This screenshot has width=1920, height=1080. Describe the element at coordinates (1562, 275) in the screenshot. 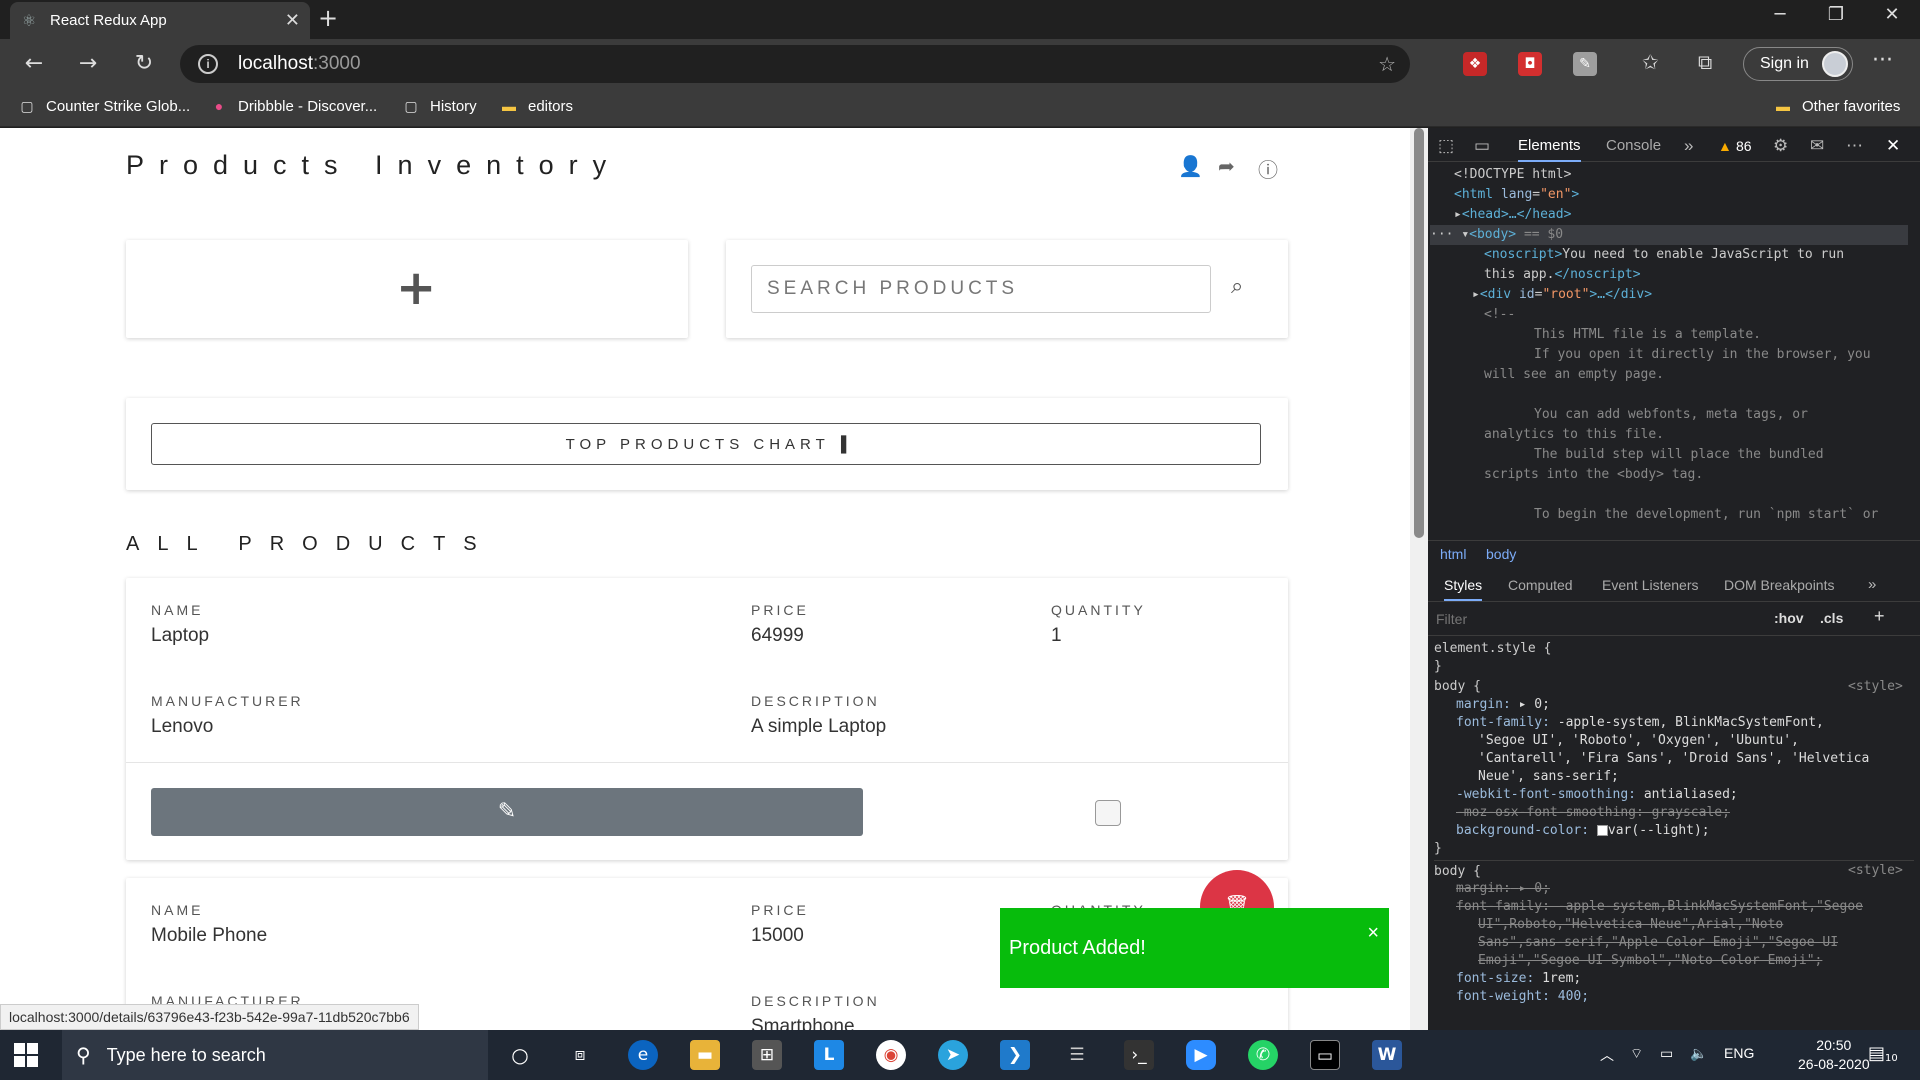

I see `dom-line: this app.</noscript>` at that location.